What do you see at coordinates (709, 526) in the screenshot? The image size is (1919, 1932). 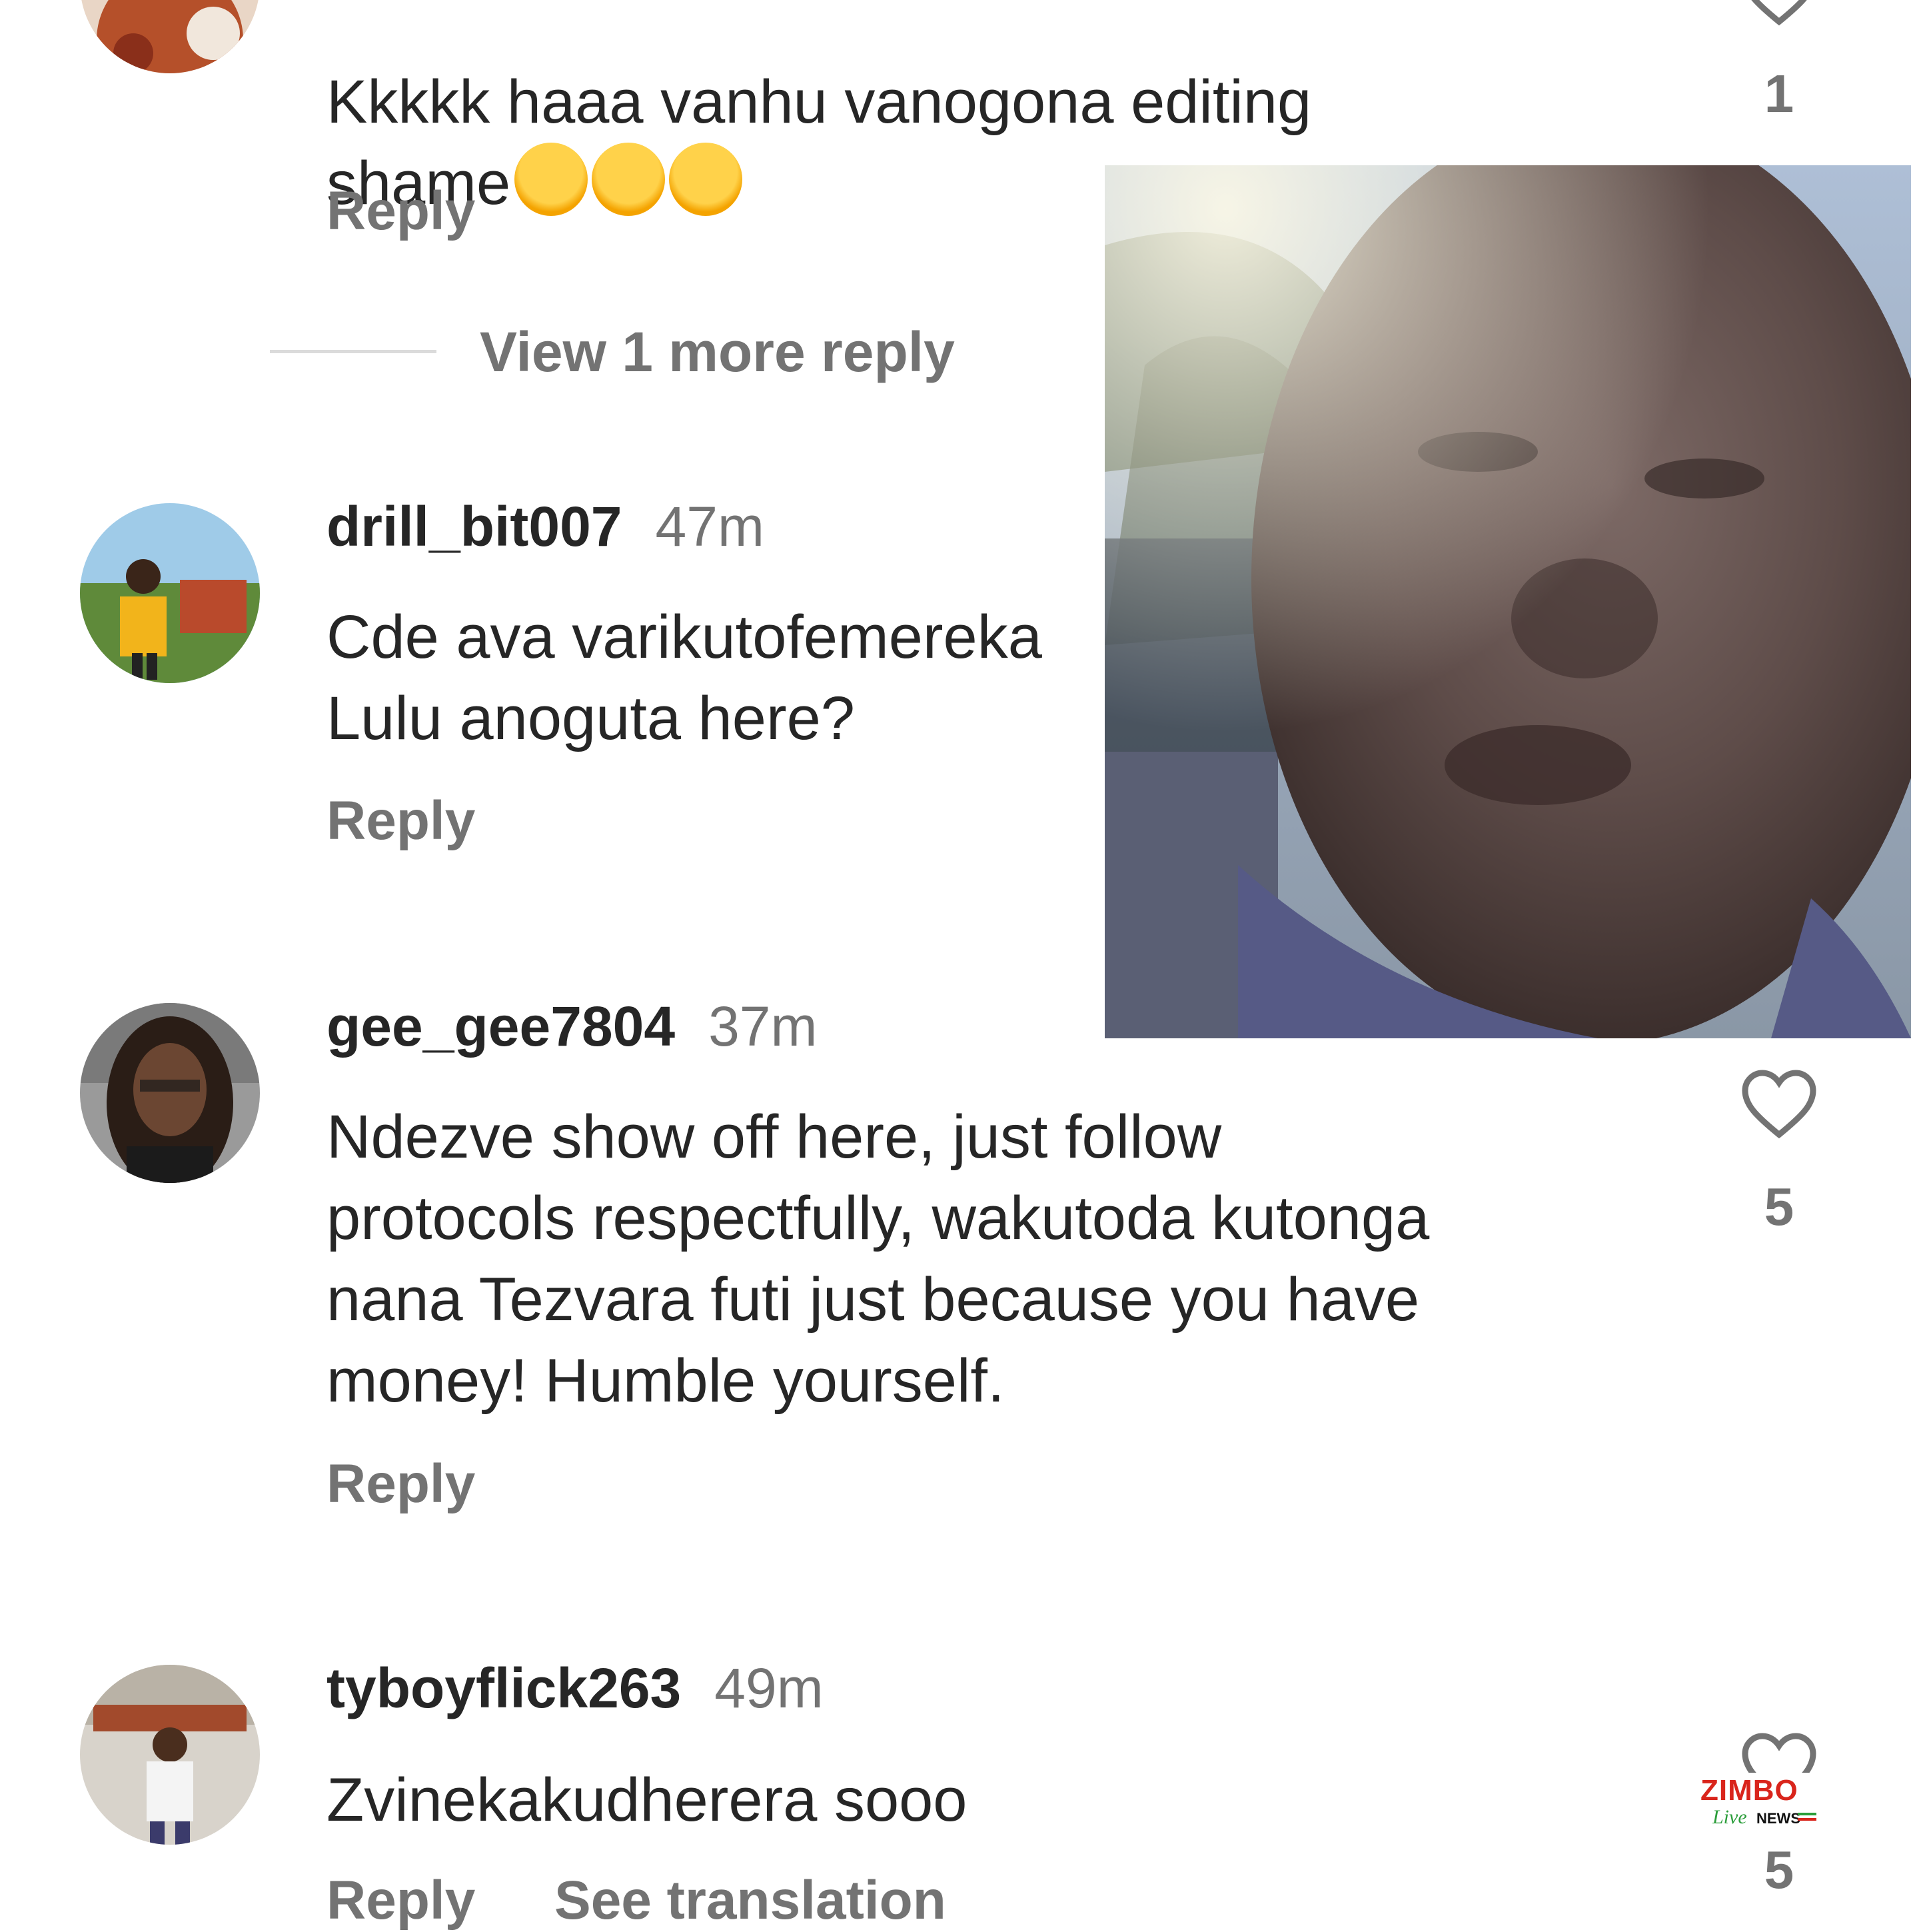 I see `comment-timestamp: 47m` at bounding box center [709, 526].